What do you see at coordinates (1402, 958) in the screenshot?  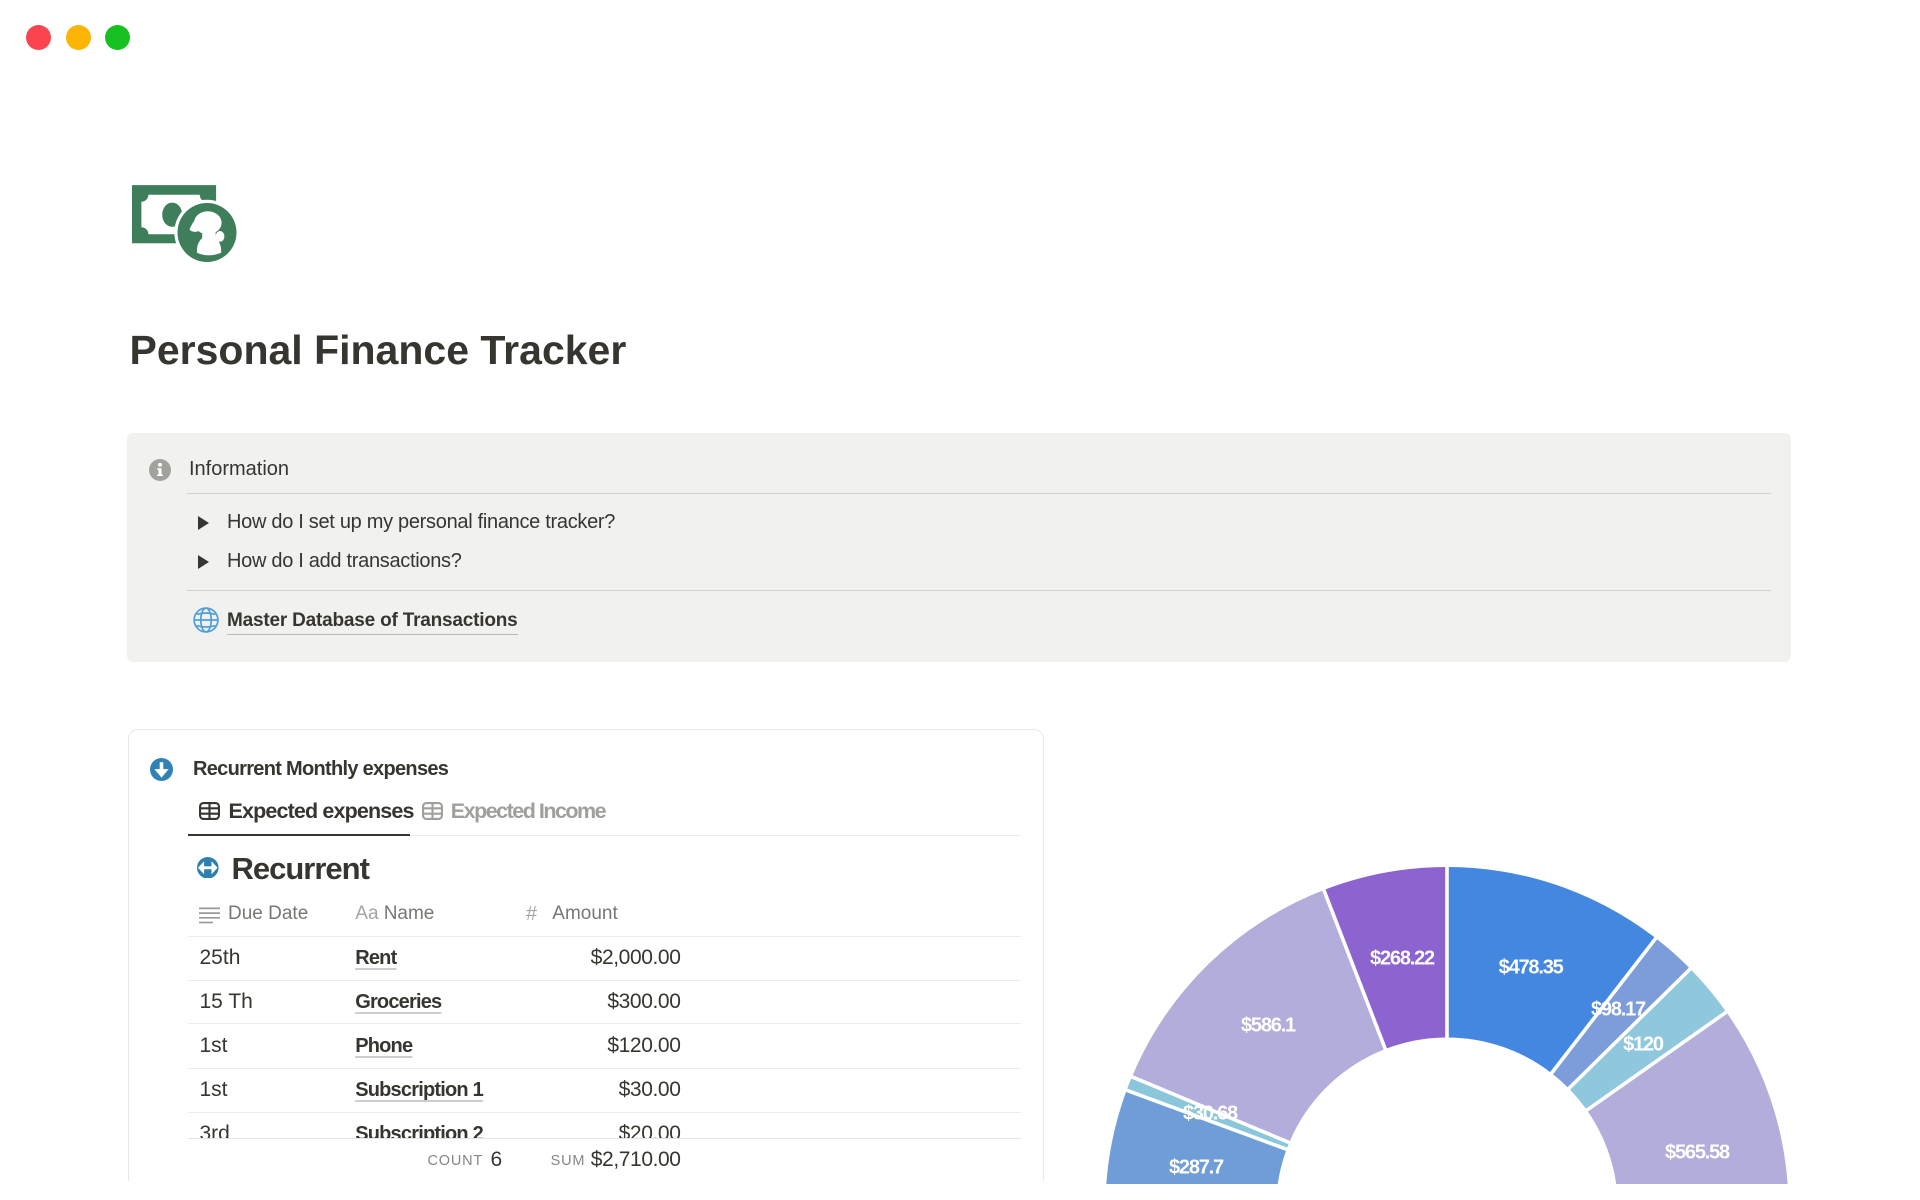 I see `svg-text: $268.22` at bounding box center [1402, 958].